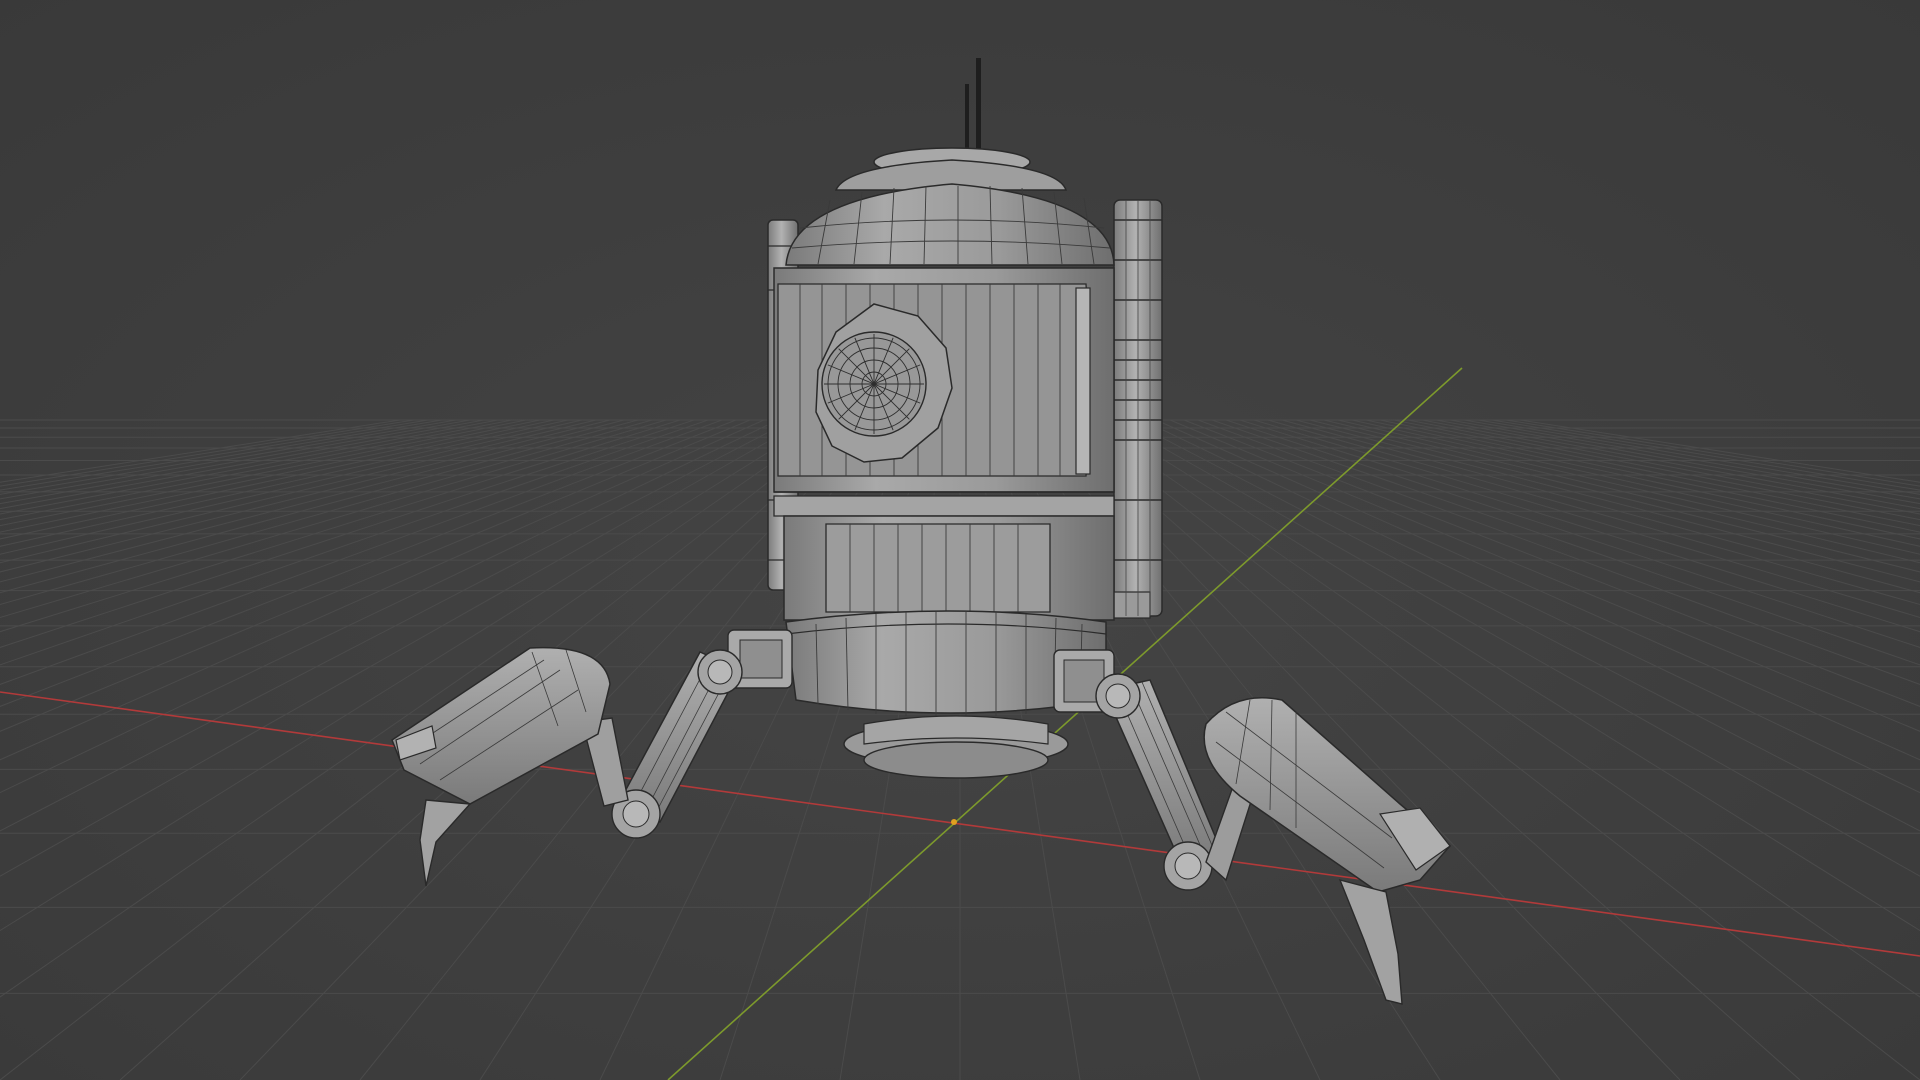 The width and height of the screenshot is (1920, 1080). I want to click on side-pipe-right, so click(1136, 409).